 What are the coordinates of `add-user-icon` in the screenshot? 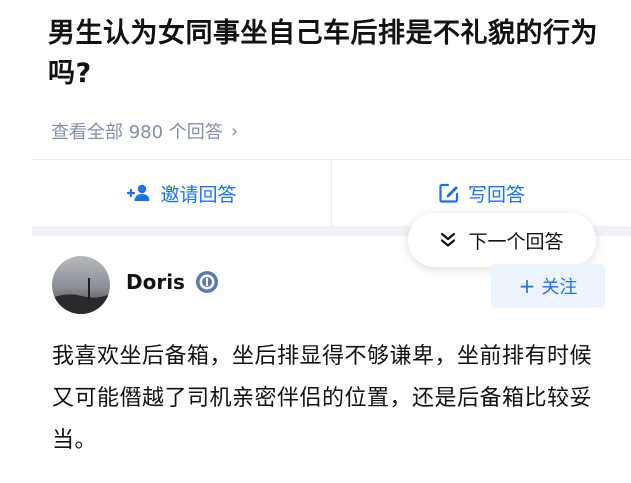 It's located at (138, 192).